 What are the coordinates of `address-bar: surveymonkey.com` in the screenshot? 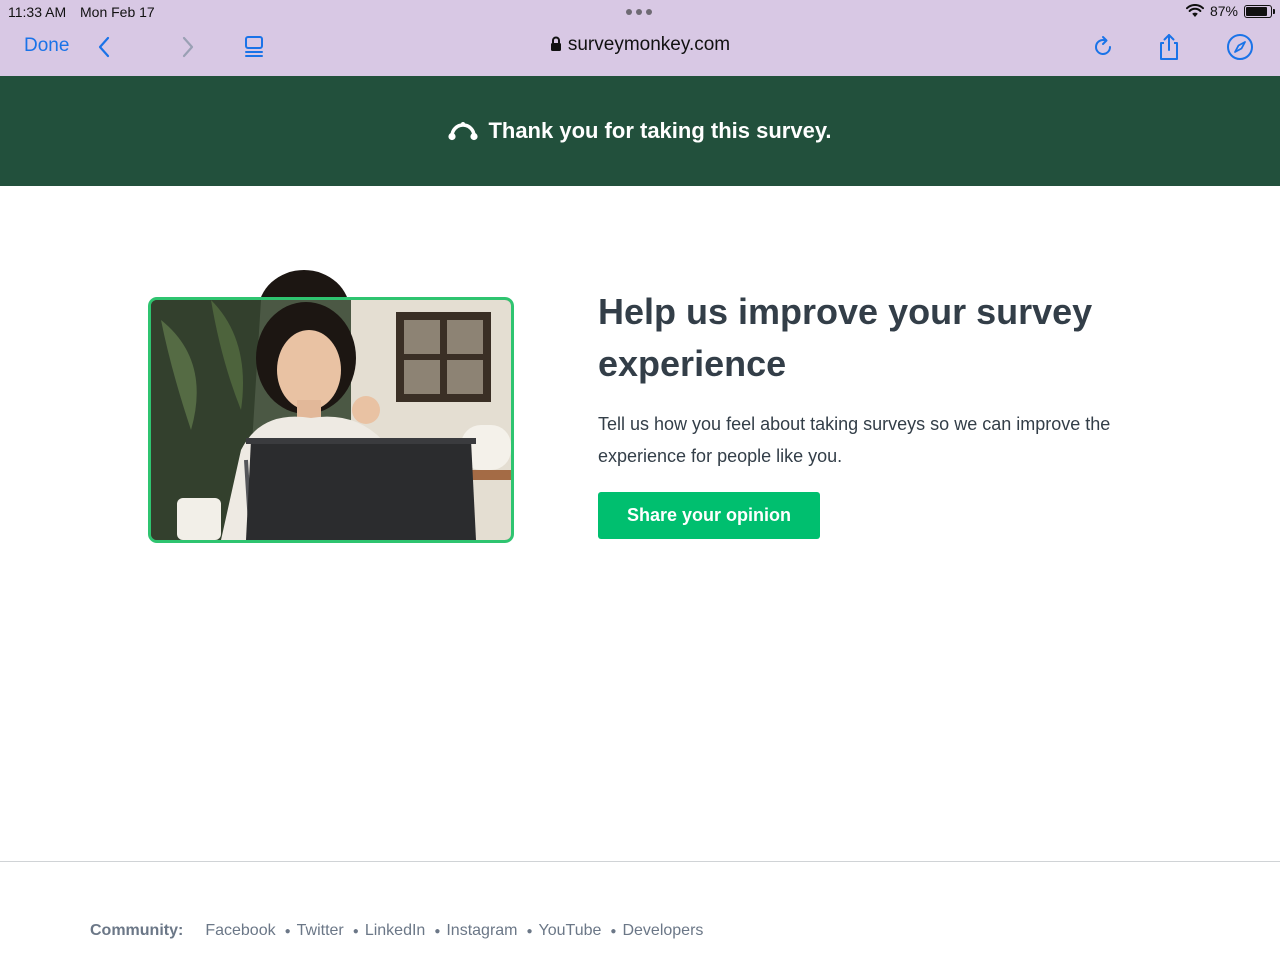 It's located at (640, 45).